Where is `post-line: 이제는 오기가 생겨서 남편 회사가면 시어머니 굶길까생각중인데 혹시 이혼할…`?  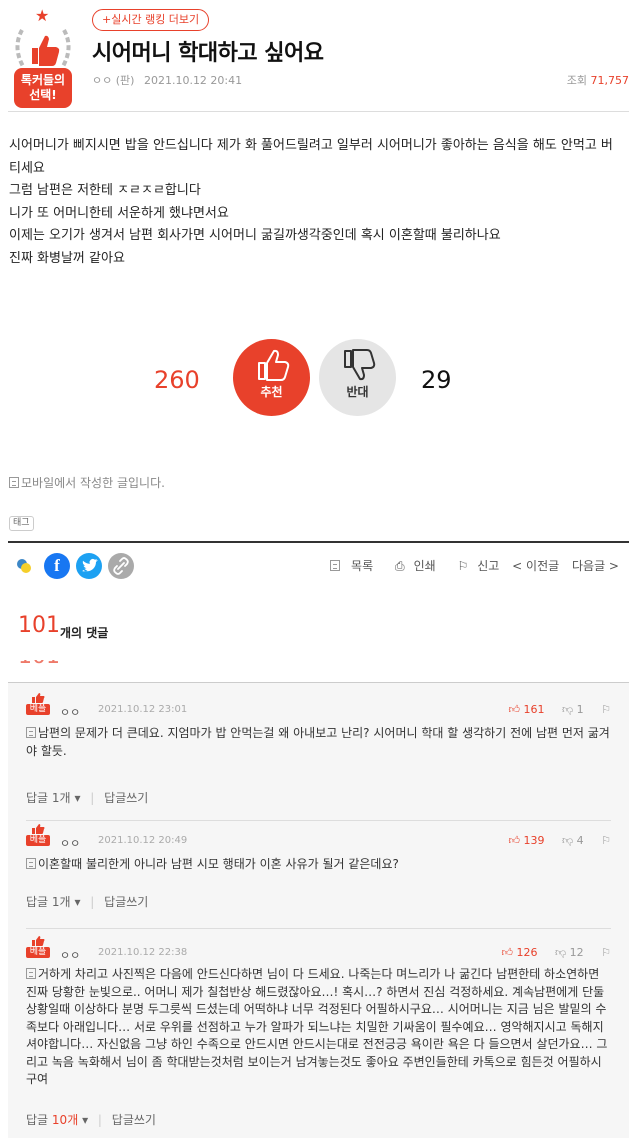
post-line: 이제는 오기가 생겨서 남편 회사가면 시어머니 굶길까생각중인데 혹시 이혼할… is located at coordinates (255, 235).